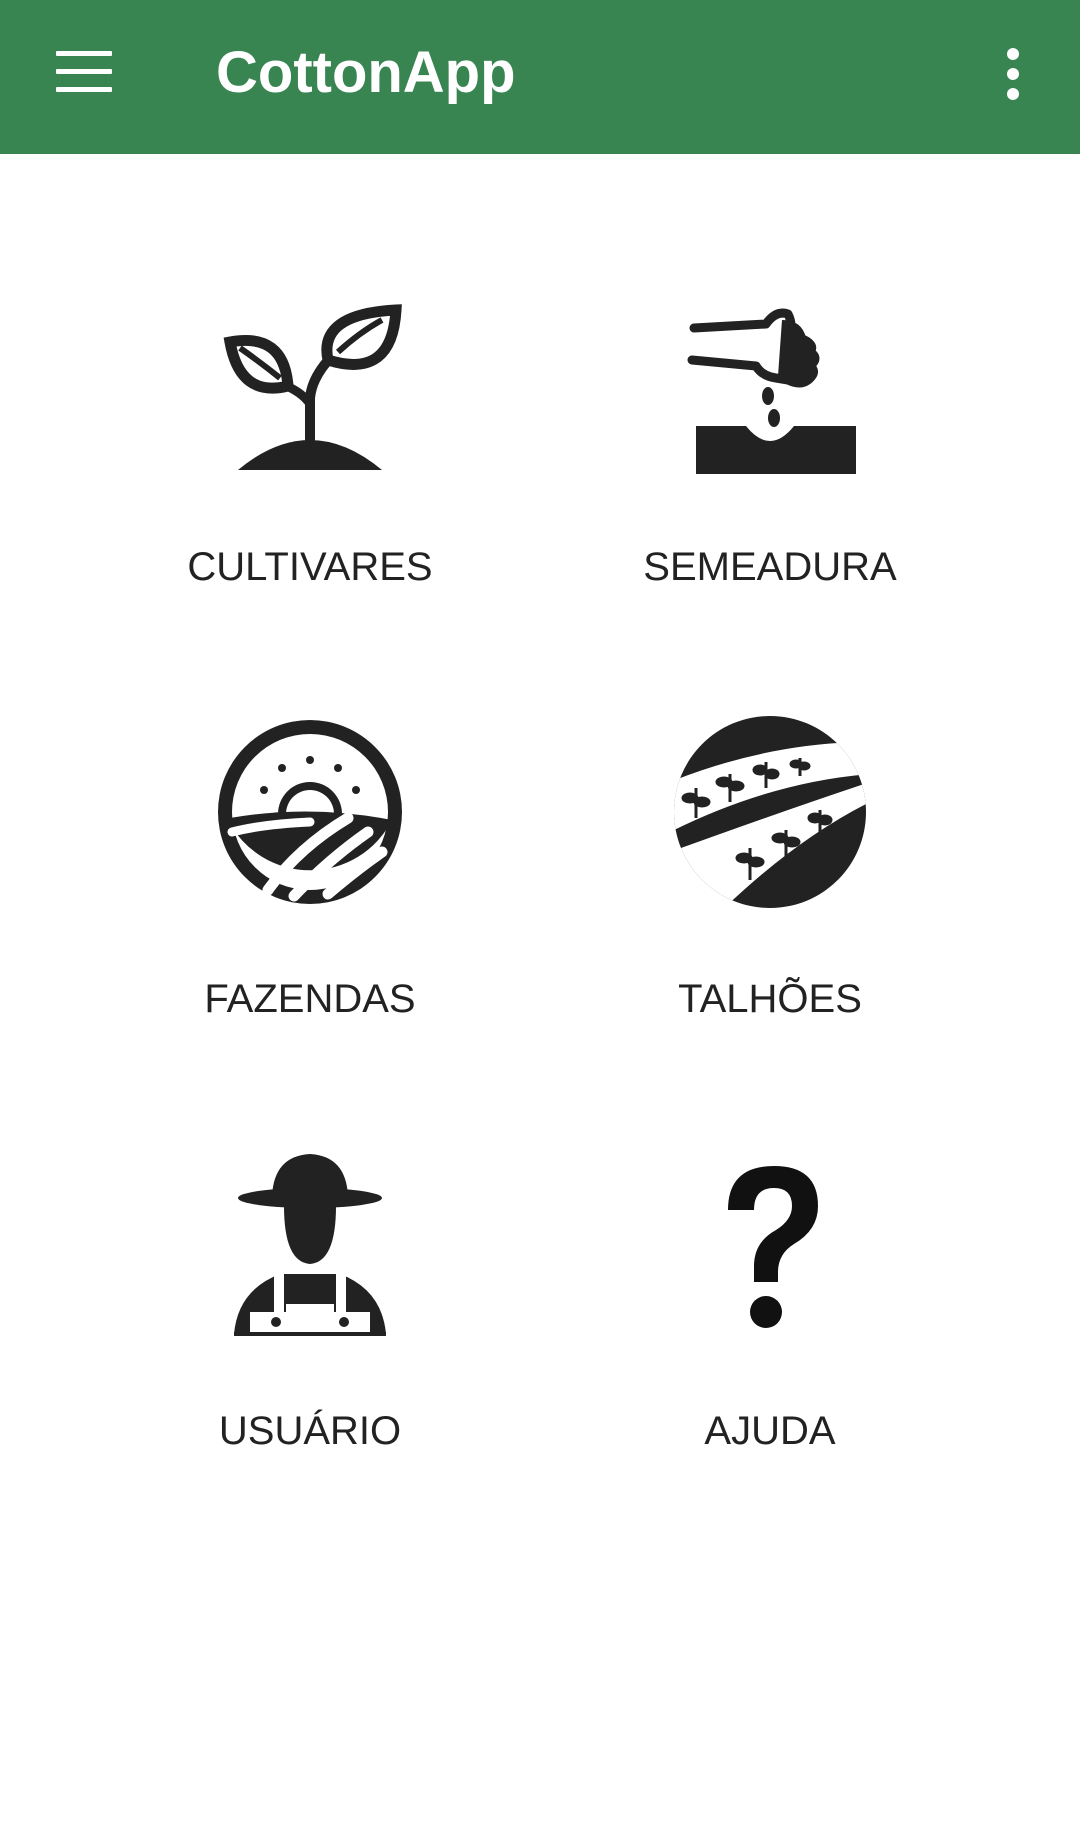 Image resolution: width=1080 pixels, height=1835 pixels. Describe the element at coordinates (1013, 74) in the screenshot. I see `overflow-menu-button` at that location.